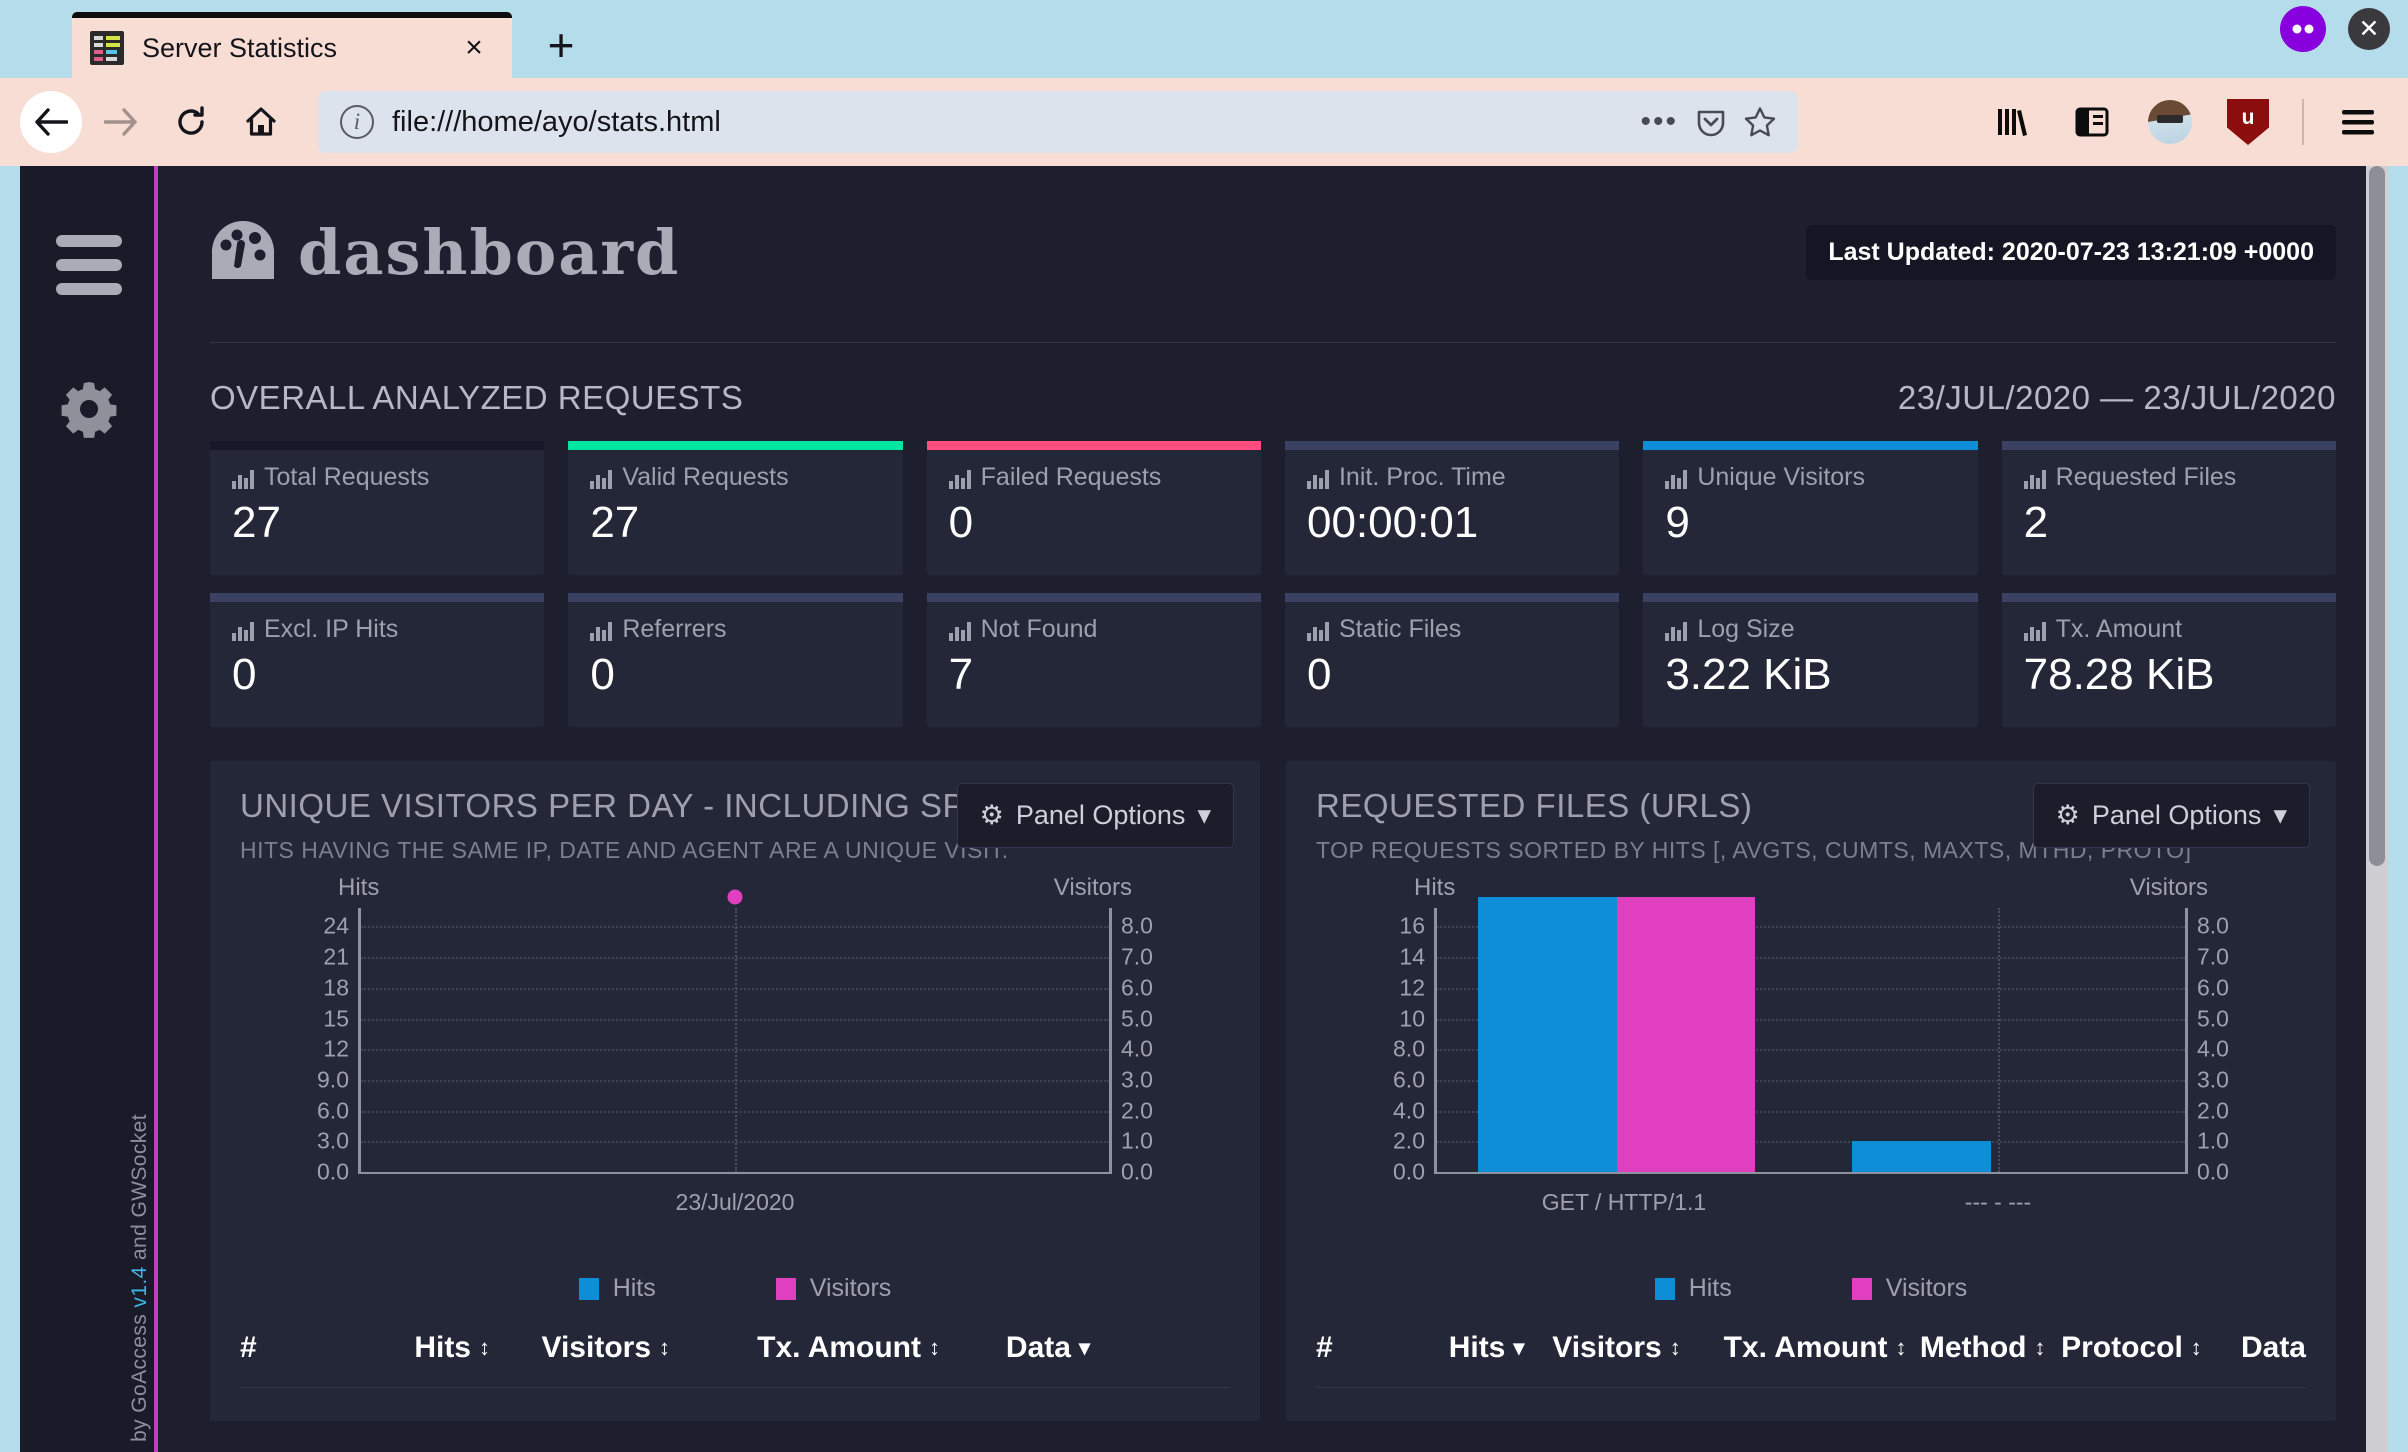 This screenshot has height=1452, width=2408. I want to click on chart-x-tick: --- - ---, so click(1998, 1202).